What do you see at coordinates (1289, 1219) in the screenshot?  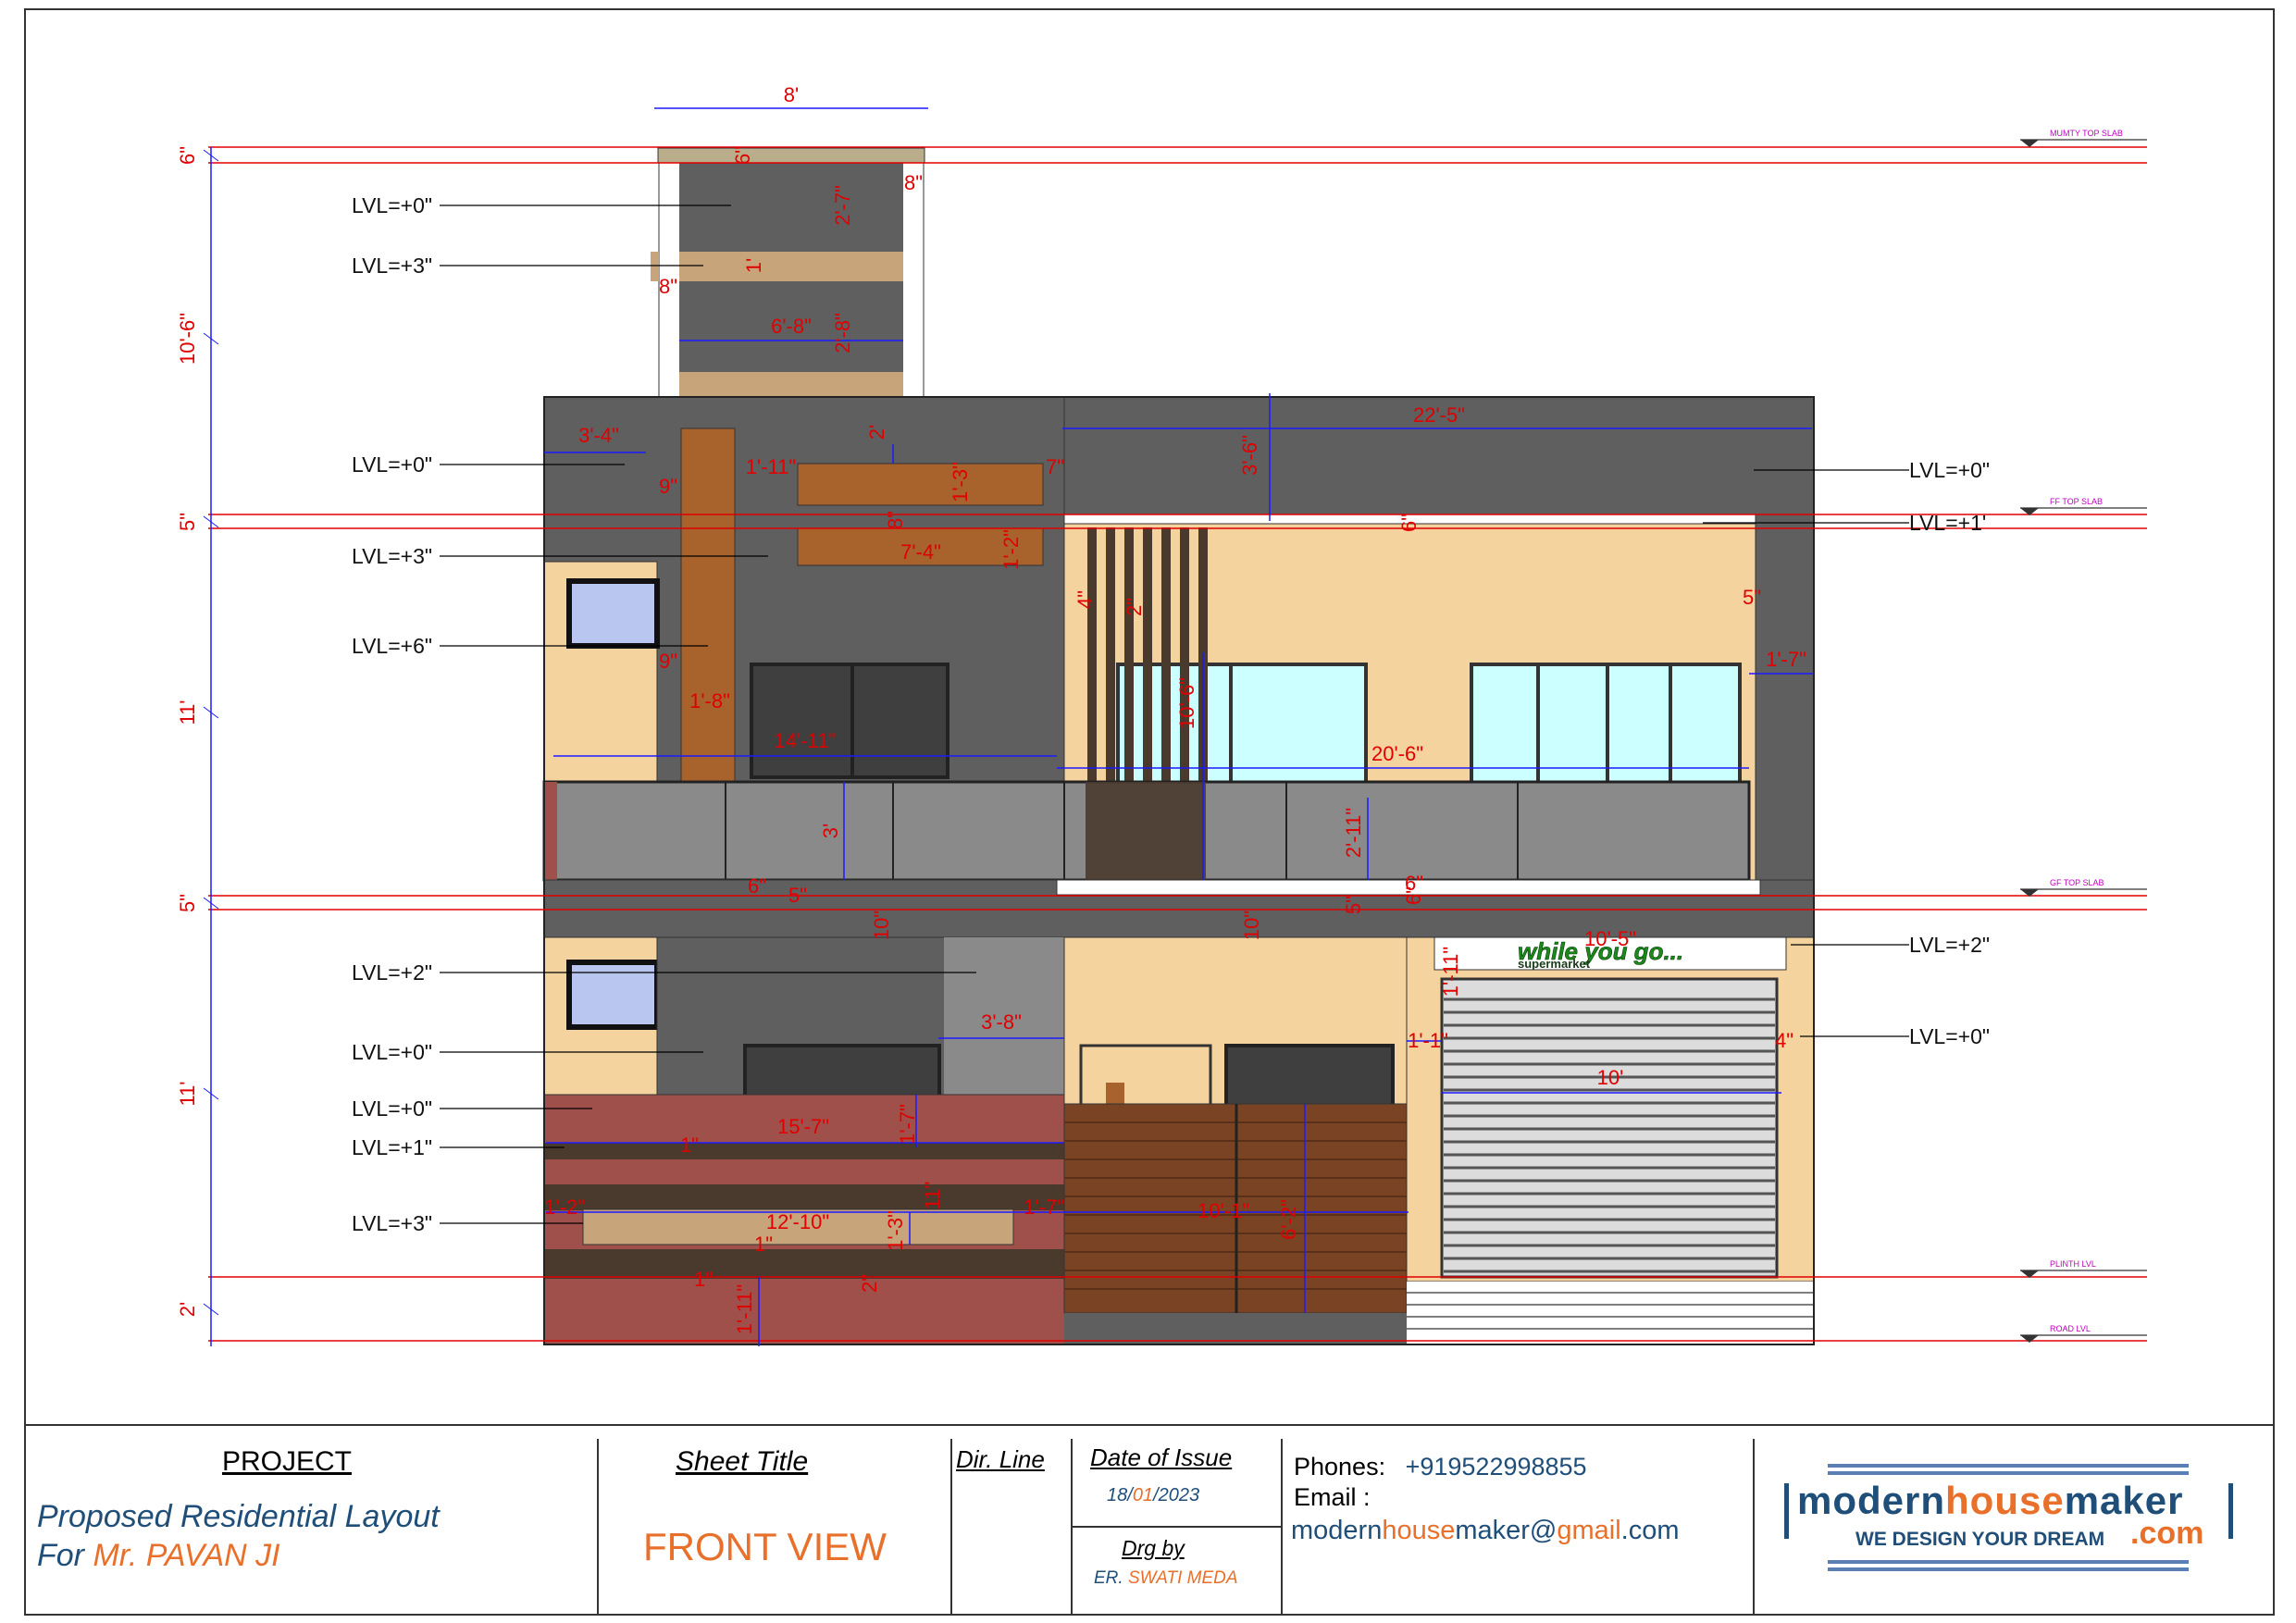 I see `dim-label: 6'-2"` at bounding box center [1289, 1219].